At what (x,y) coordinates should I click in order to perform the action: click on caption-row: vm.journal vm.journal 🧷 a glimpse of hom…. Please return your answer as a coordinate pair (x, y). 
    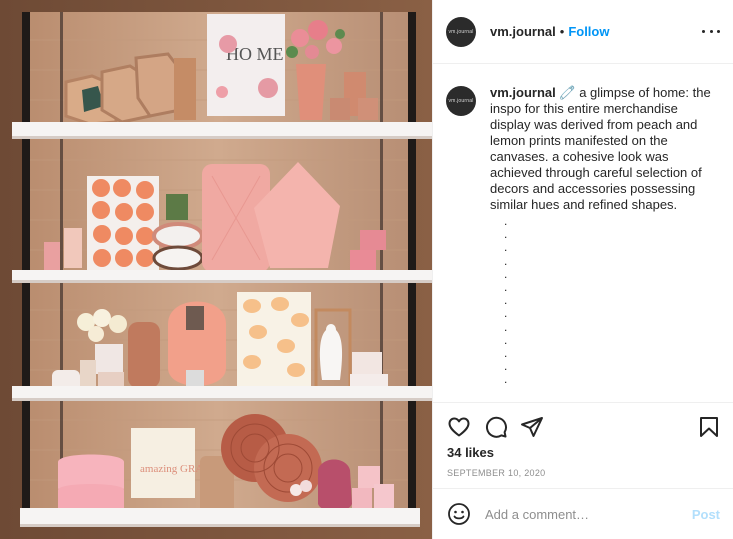
    Looking at the image, I should click on (583, 149).